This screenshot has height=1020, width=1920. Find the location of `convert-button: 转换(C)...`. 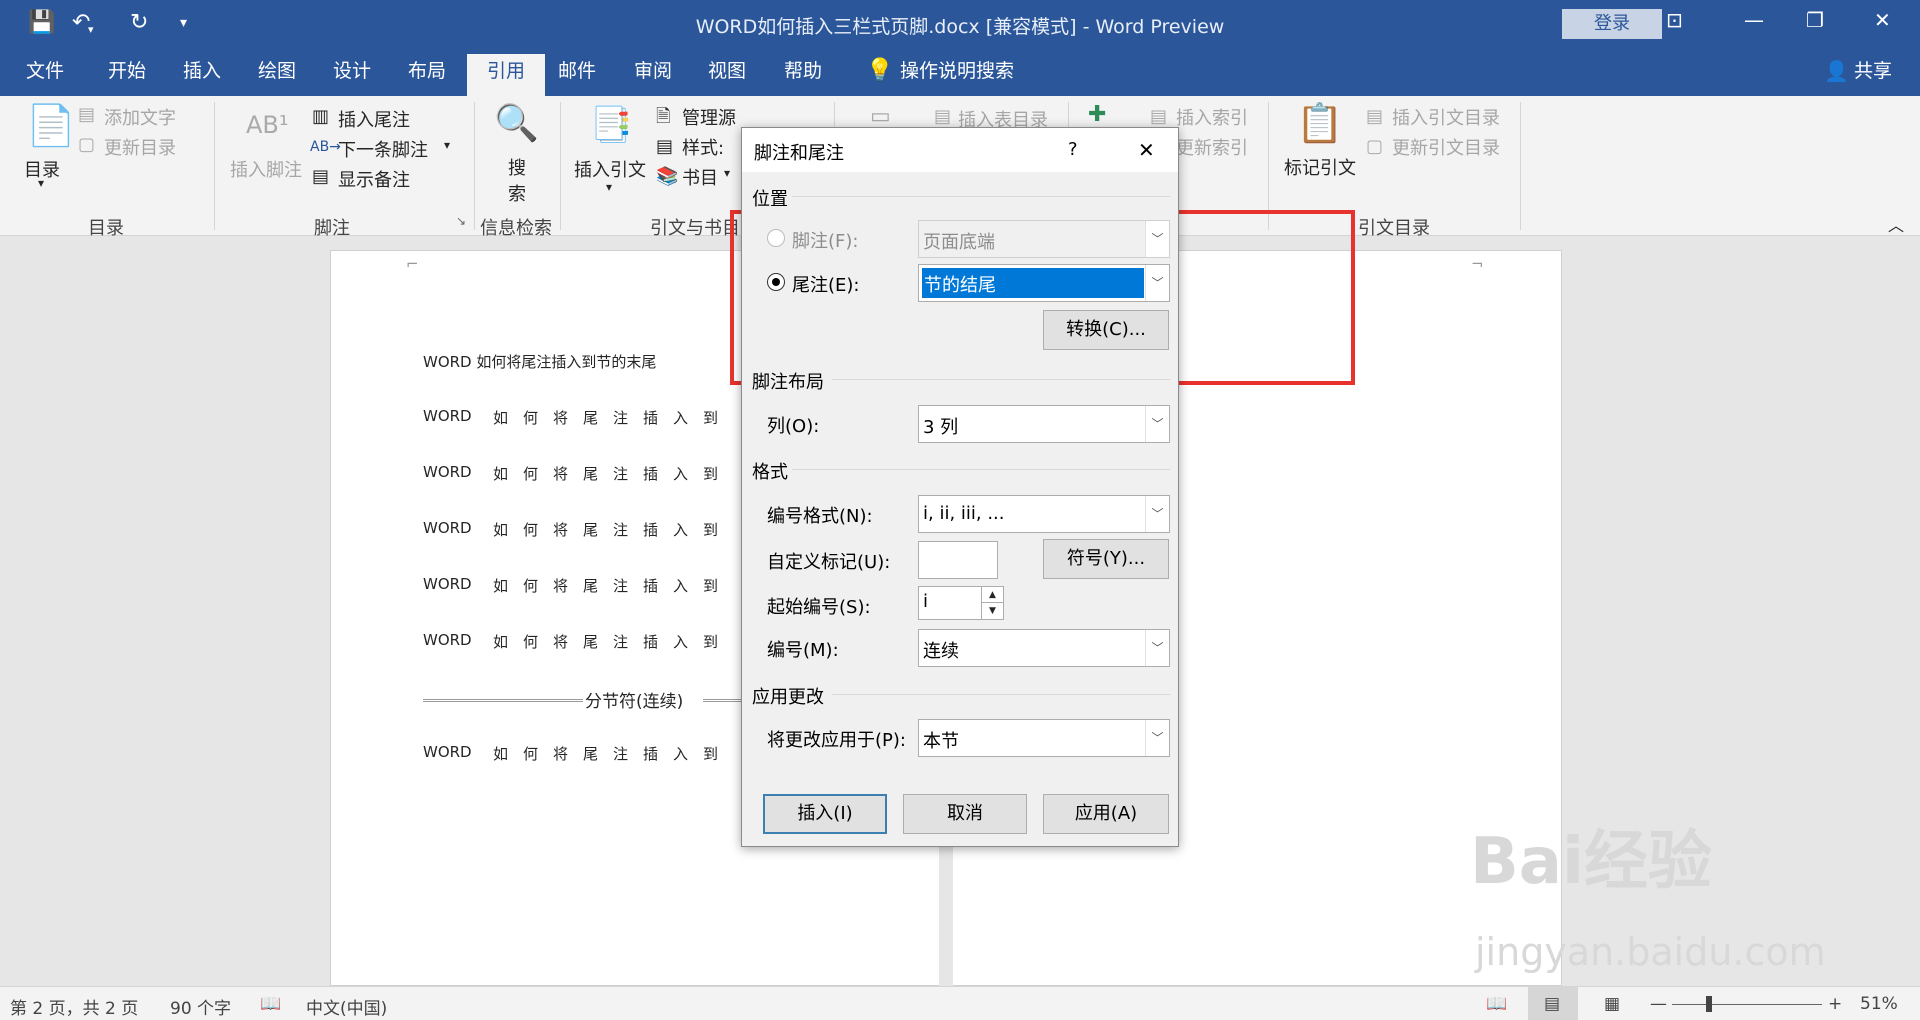

convert-button: 转换(C)... is located at coordinates (1106, 330).